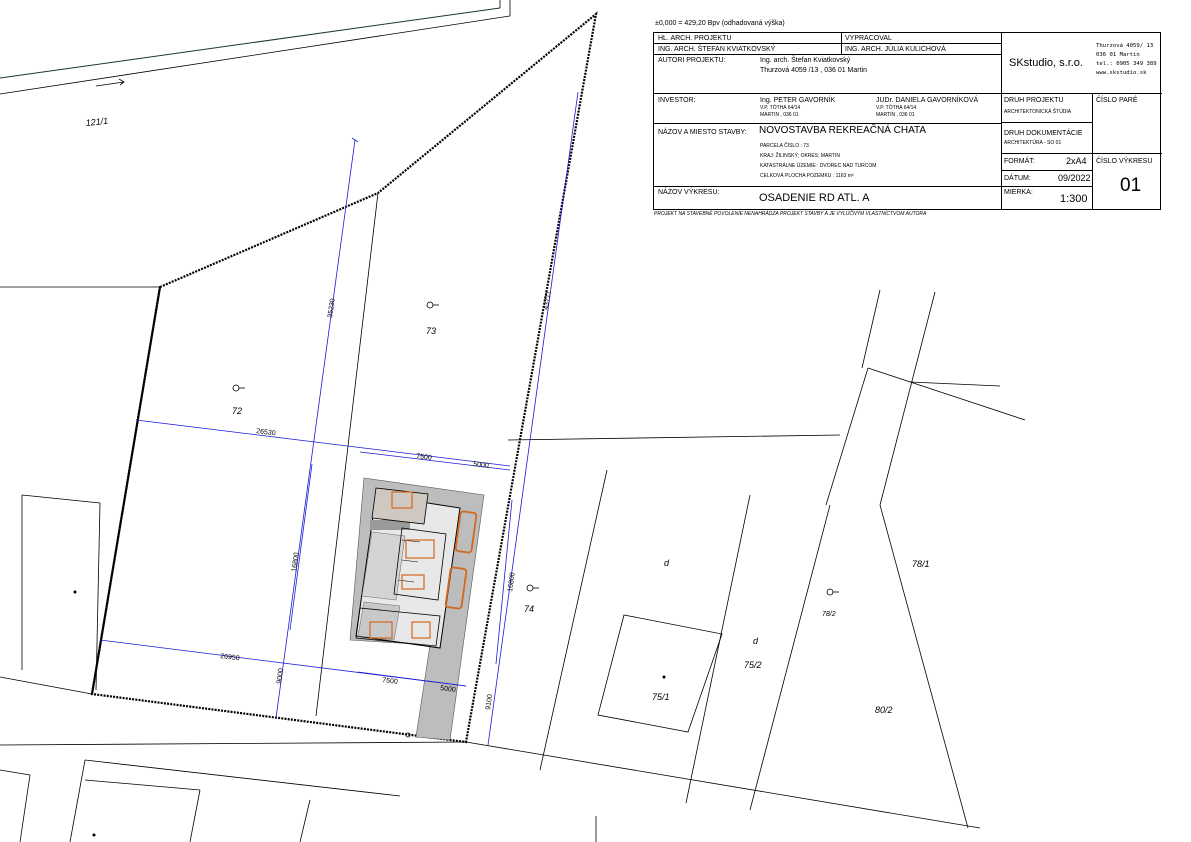  What do you see at coordinates (814, 70) in the screenshot?
I see `autori-address: Thurzová 4059 /13 , 036 01 Martin` at bounding box center [814, 70].